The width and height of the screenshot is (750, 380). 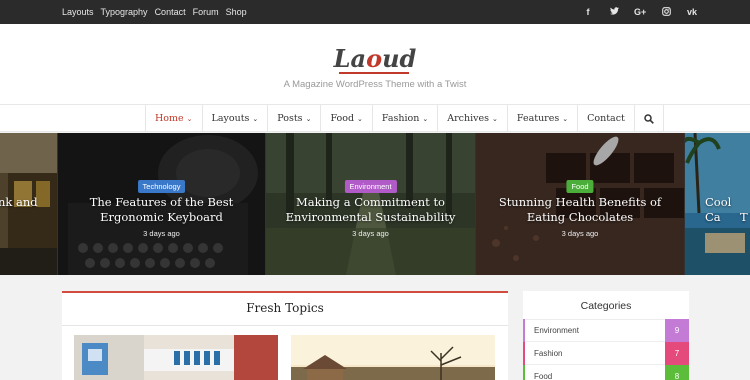 I want to click on nav-label: Features, so click(x=538, y=118).